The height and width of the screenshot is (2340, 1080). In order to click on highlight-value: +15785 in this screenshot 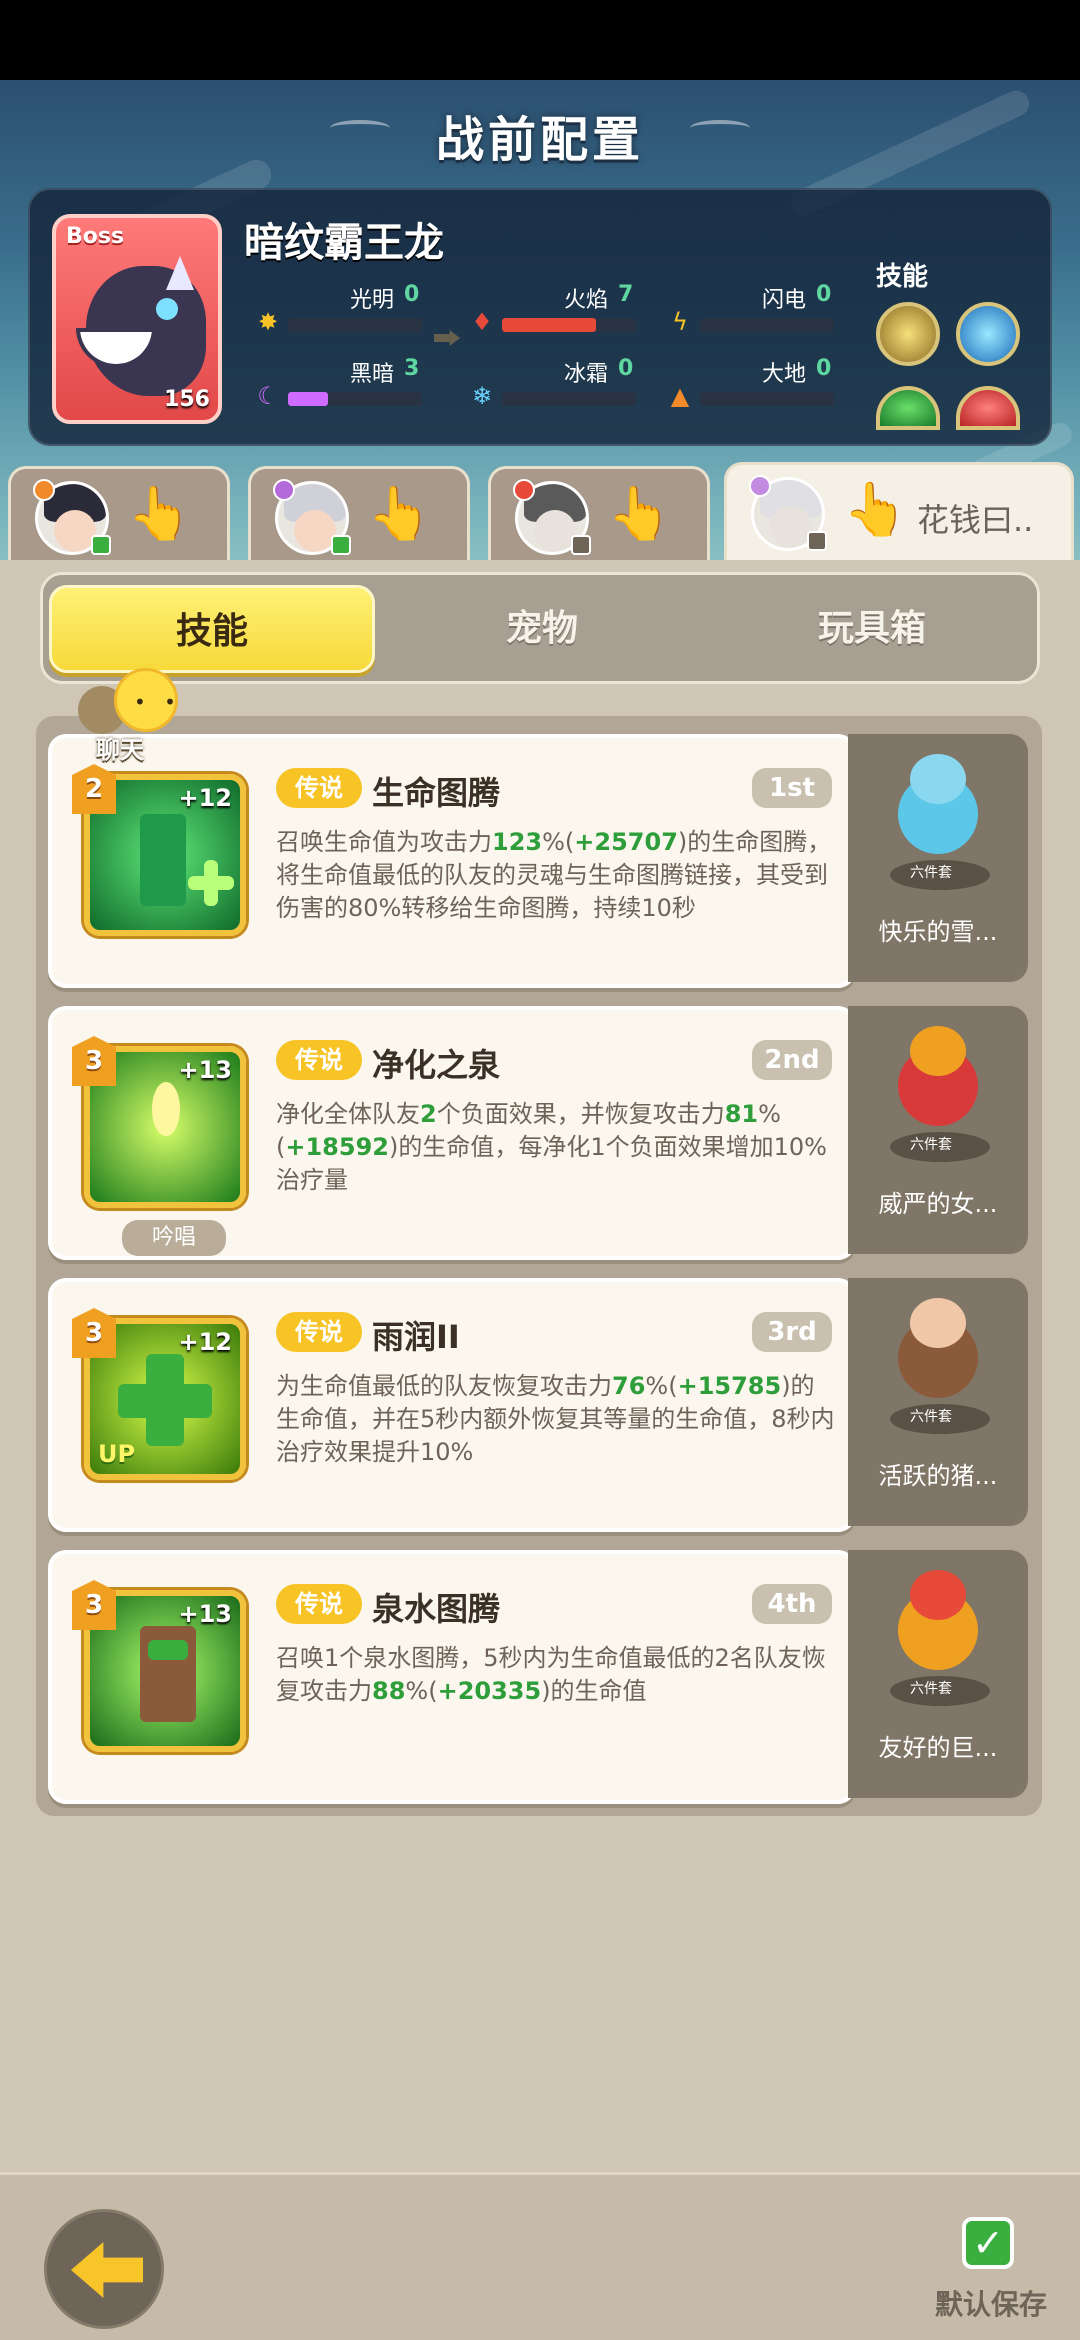, I will do `click(729, 1386)`.